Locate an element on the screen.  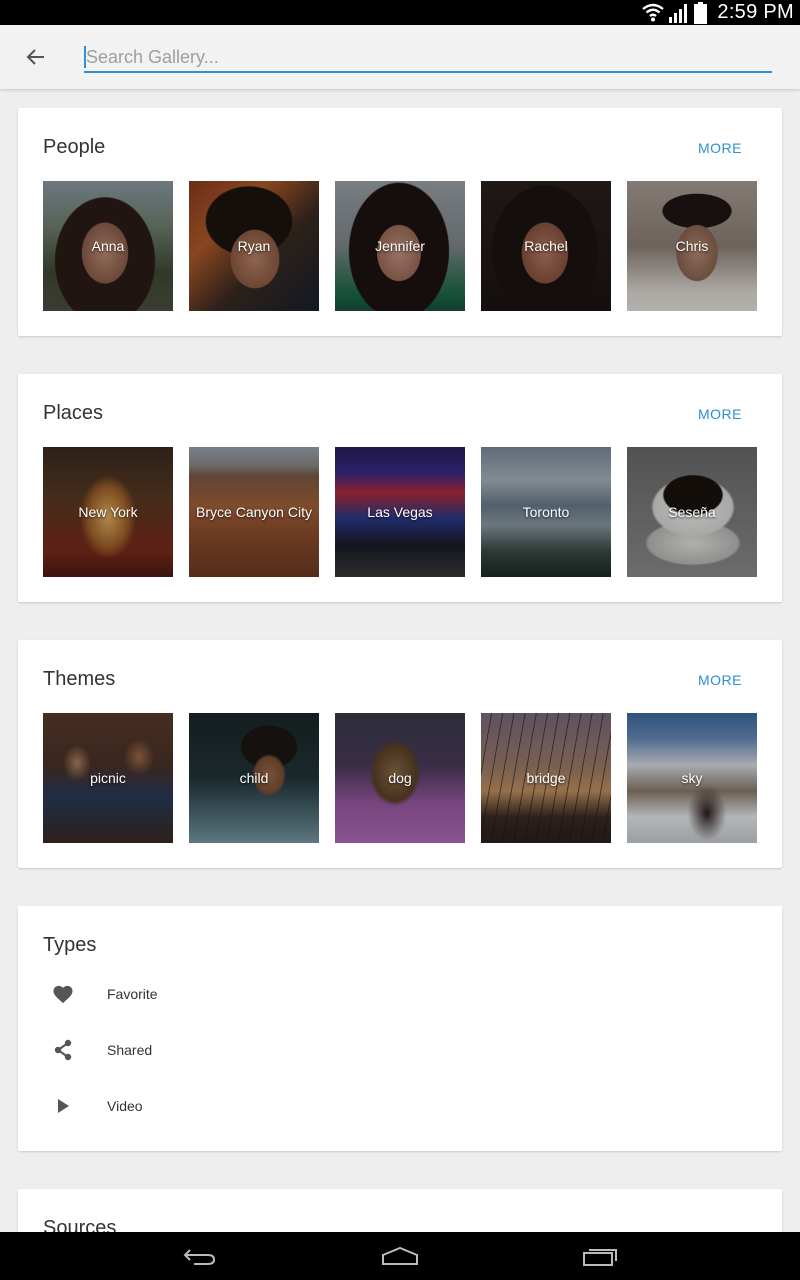
theme-tile-bridge: bridge is located at coordinates (546, 778).